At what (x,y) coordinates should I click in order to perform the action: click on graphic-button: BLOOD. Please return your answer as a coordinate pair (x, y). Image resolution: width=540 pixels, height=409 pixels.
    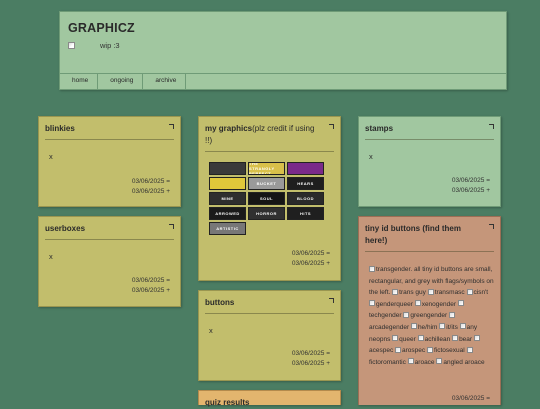
    Looking at the image, I should click on (305, 198).